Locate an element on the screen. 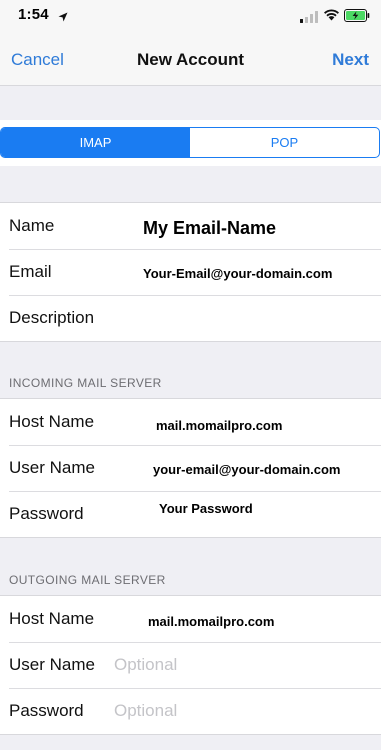  navigation-bar: Cancel New Account Next is located at coordinates (190, 60).